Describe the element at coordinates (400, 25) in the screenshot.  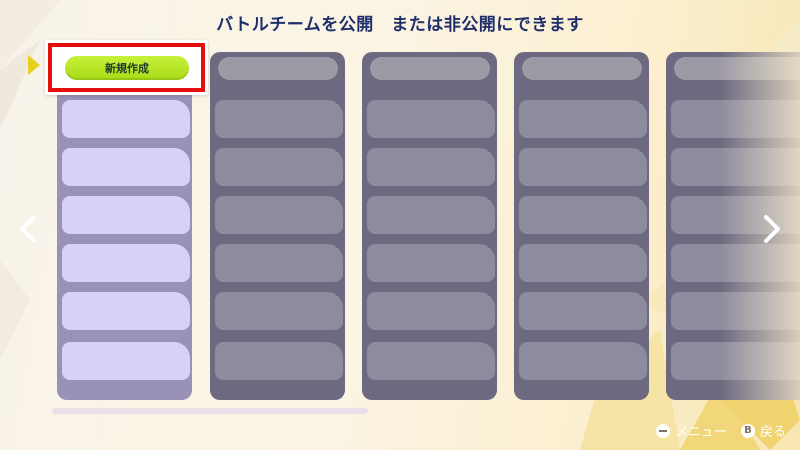
I see `page-title: バトルチームを公開 または非公開にできます` at that location.